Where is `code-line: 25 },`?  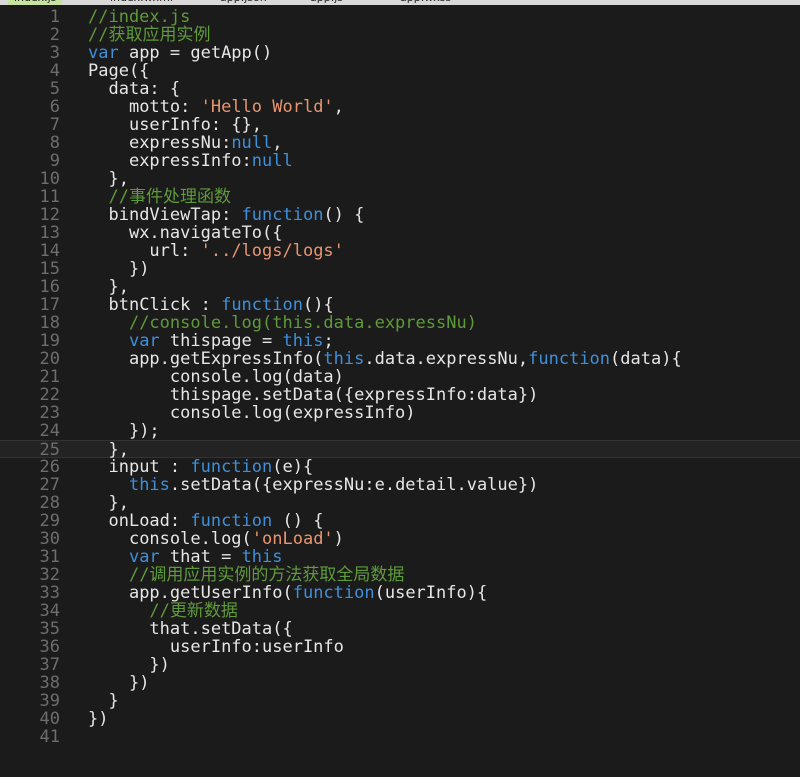 code-line: 25 }, is located at coordinates (400, 449).